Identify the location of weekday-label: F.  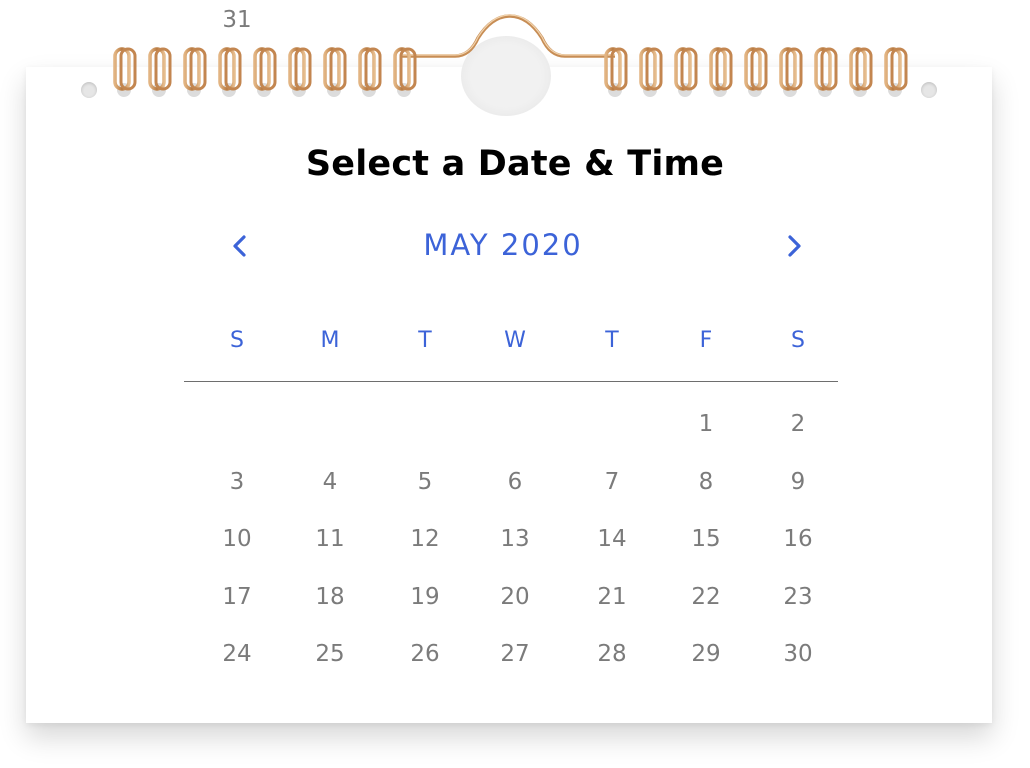
(706, 340).